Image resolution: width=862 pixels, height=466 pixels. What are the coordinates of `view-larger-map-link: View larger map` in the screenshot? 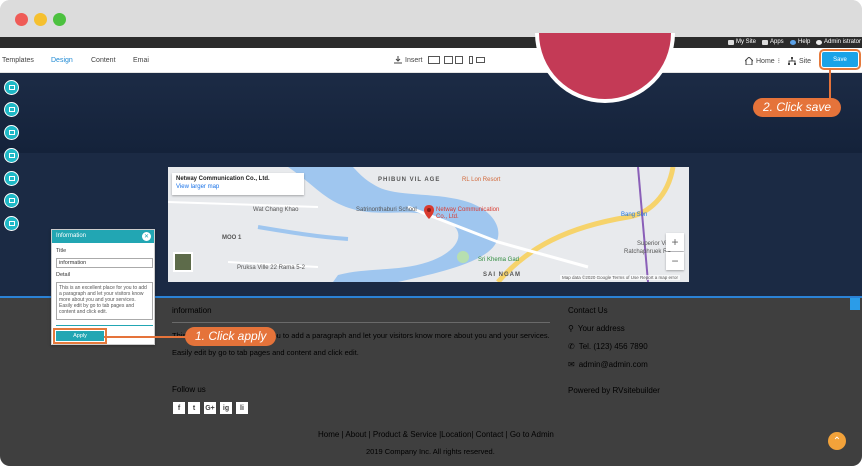 It's located at (238, 187).